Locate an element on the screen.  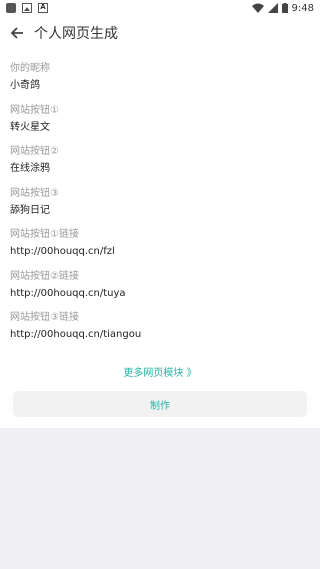
field-label: 网站按钮③ is located at coordinates (34, 193).